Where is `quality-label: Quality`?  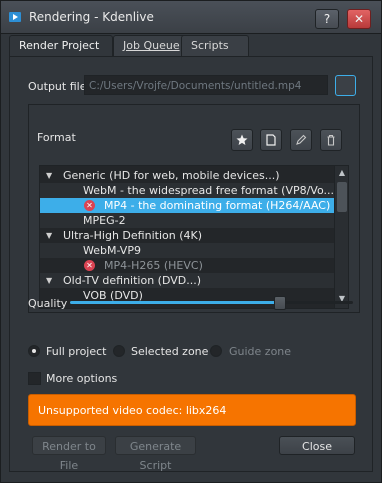 quality-label: Quality is located at coordinates (48, 303).